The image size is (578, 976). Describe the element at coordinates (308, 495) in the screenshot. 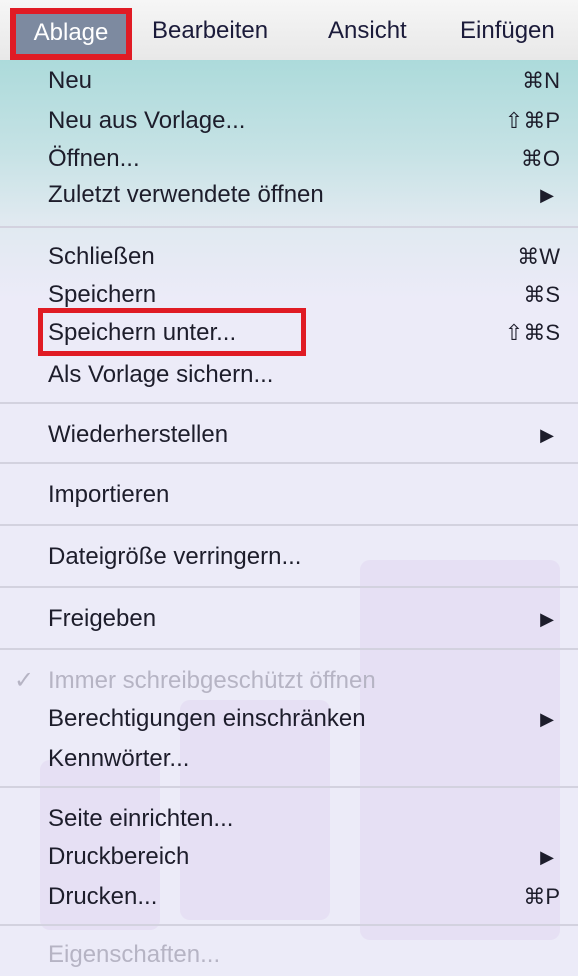

I see `menu-item-importieren: Importieren` at that location.